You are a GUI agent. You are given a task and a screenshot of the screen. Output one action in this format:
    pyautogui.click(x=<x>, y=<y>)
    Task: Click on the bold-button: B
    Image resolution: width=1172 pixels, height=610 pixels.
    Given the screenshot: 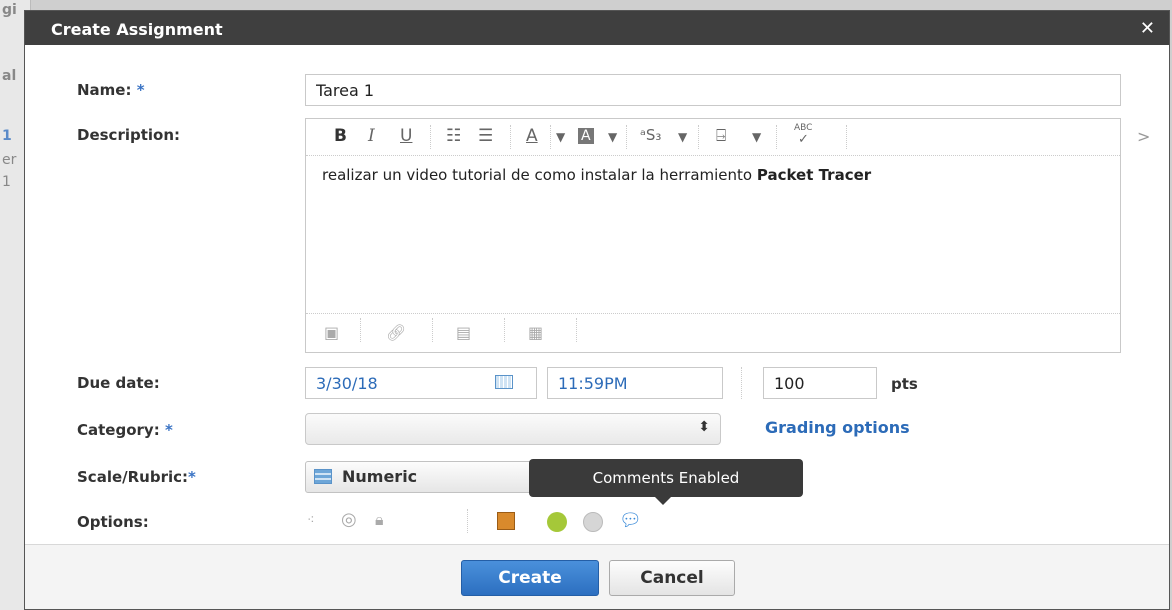 What is the action you would take?
    pyautogui.click(x=340, y=136)
    